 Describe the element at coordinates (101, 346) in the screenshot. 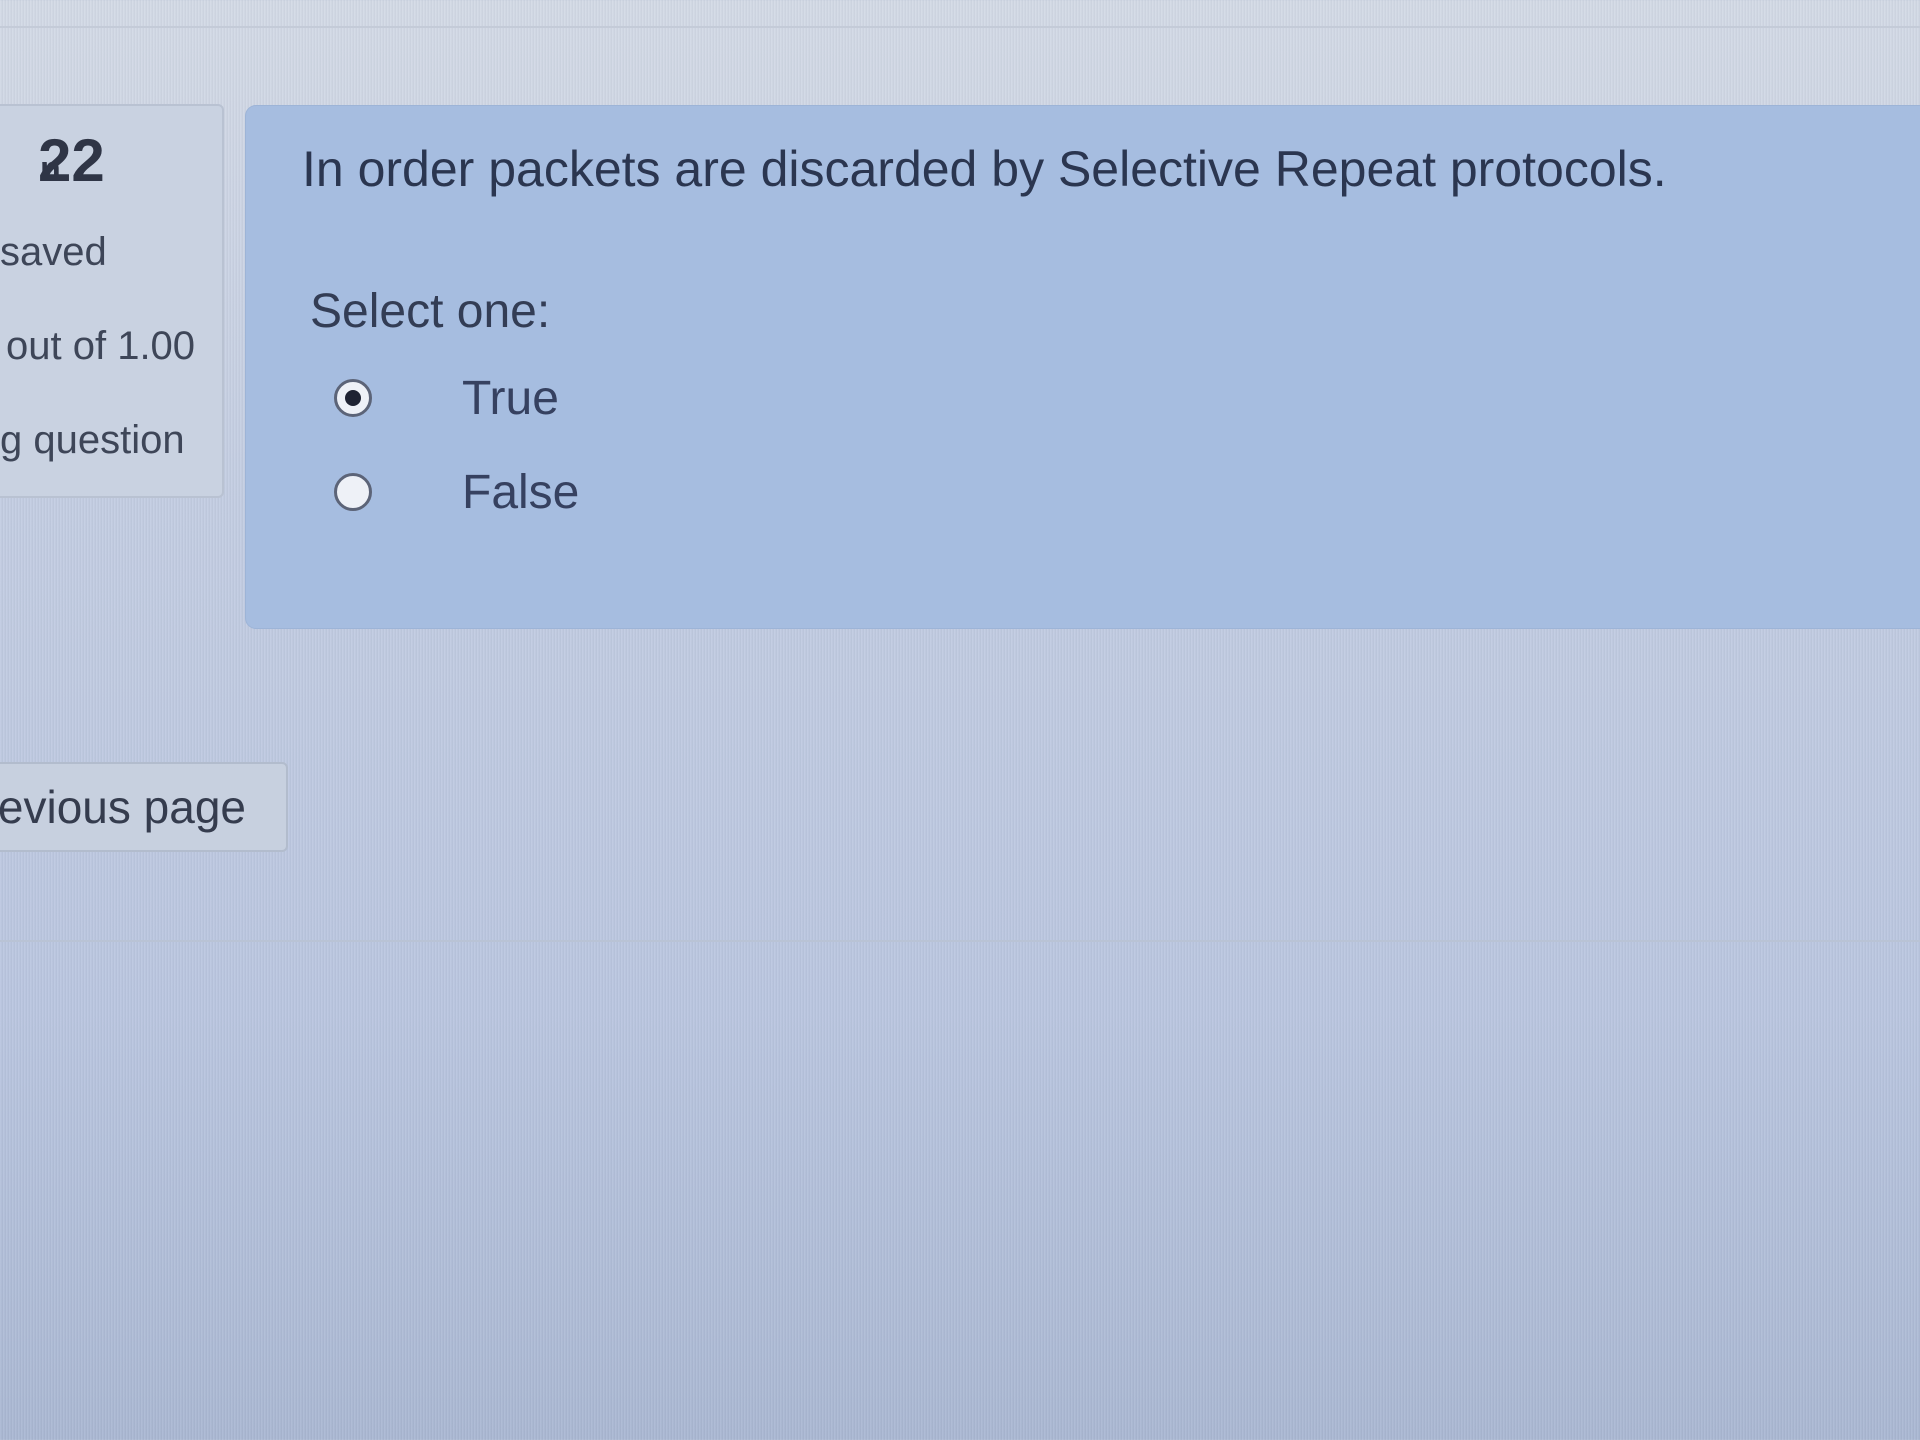

I see `question-mark: out of 1.00` at that location.